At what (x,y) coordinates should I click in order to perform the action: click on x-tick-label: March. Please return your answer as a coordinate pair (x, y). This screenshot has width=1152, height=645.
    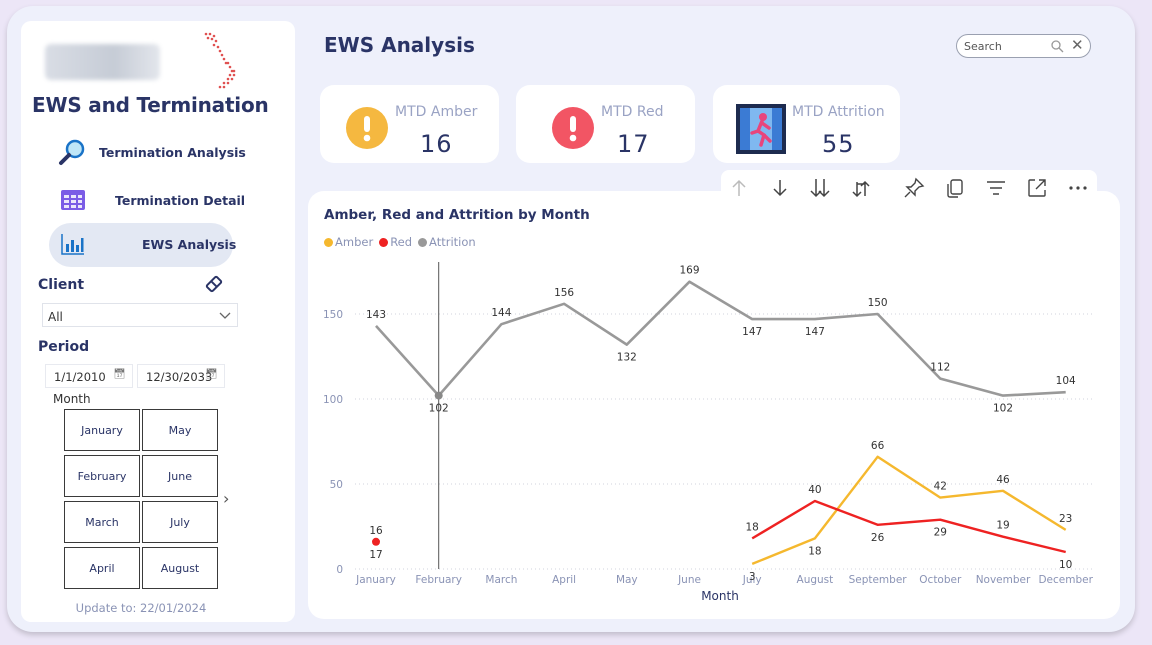
    Looking at the image, I should click on (501, 580).